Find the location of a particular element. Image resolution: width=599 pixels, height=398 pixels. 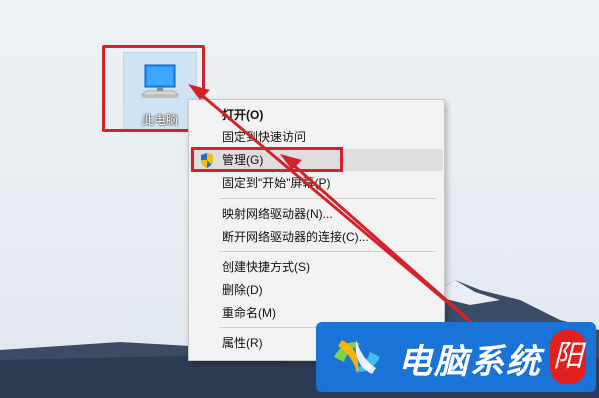

menu-item-delete: 删除(D) is located at coordinates (316, 290).